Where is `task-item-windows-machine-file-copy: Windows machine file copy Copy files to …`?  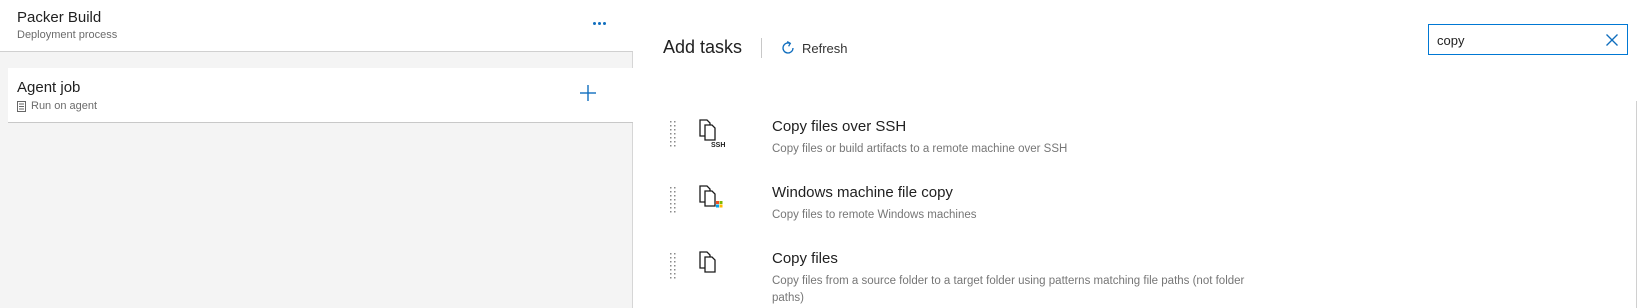 task-item-windows-machine-file-copy: Windows machine file copy Copy files to … is located at coordinates (979, 214).